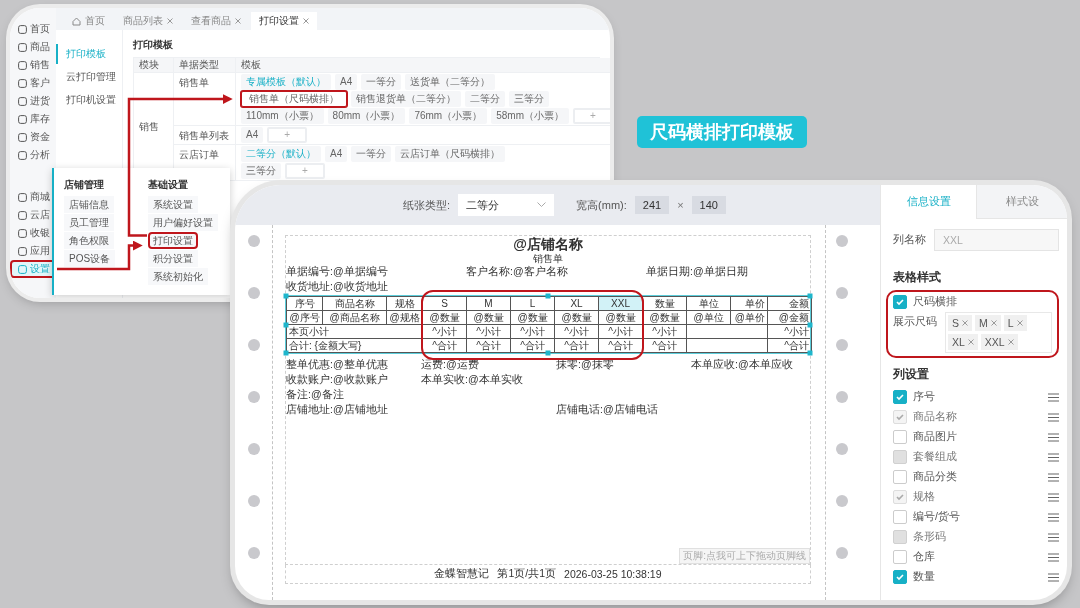  I want to click on width-field: 241, so click(652, 205).